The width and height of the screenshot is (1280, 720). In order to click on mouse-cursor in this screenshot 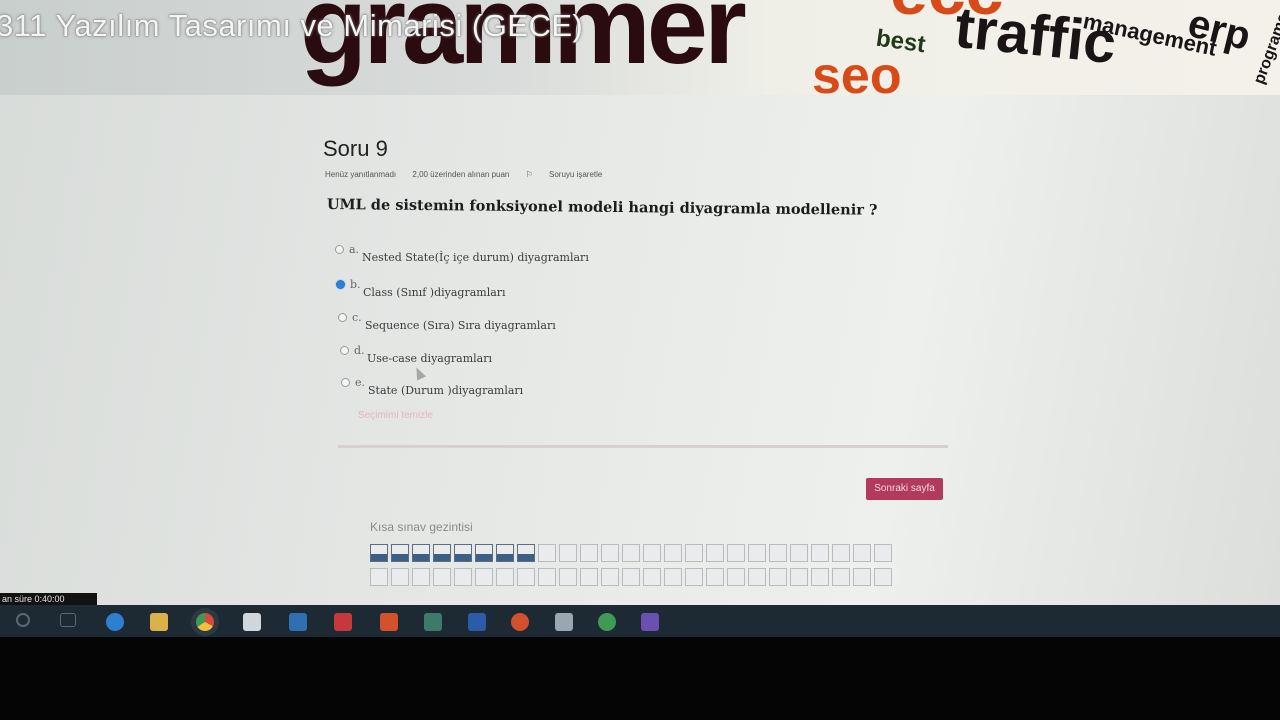, I will do `click(419, 373)`.